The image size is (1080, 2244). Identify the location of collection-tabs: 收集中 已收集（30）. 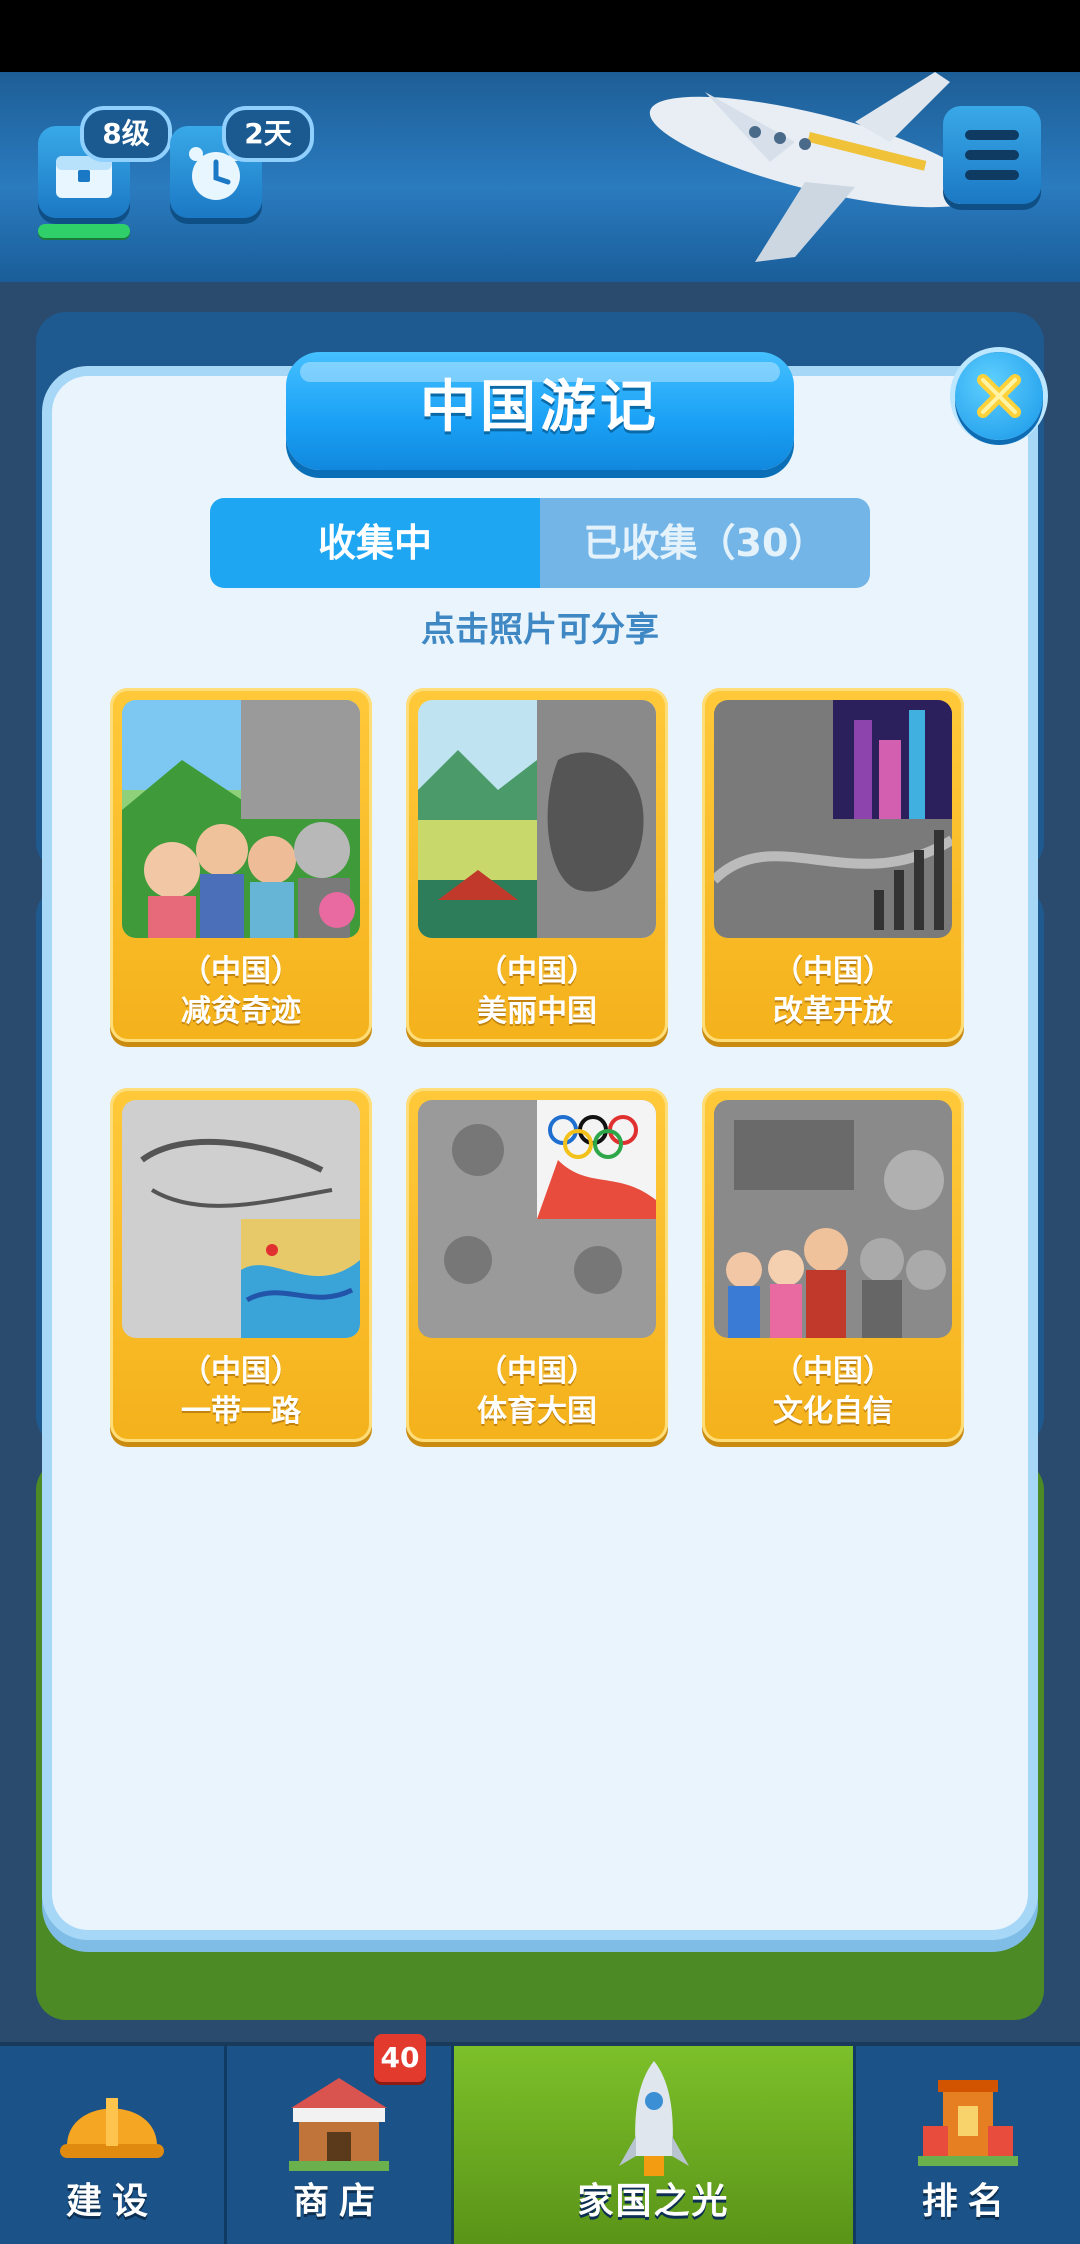
(540, 543).